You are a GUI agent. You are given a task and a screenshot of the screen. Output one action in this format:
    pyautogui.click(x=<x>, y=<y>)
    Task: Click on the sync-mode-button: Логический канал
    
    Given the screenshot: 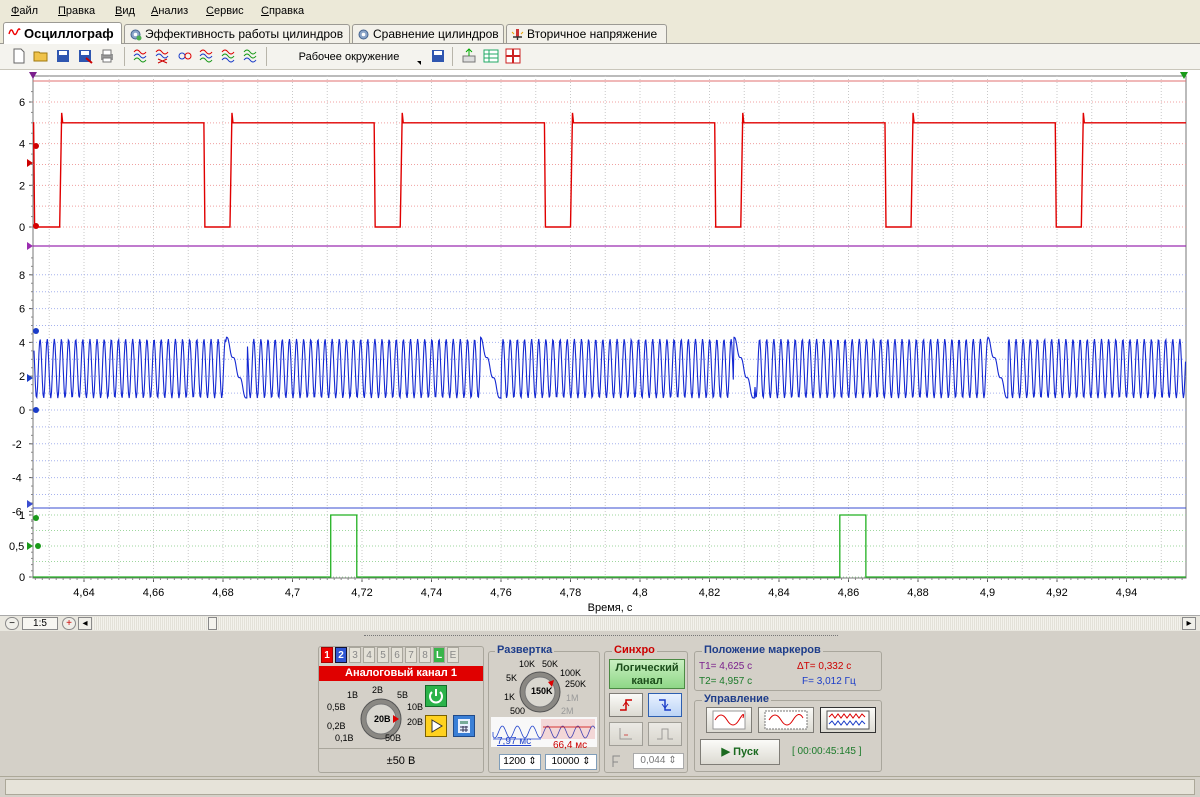 What is the action you would take?
    pyautogui.click(x=647, y=674)
    